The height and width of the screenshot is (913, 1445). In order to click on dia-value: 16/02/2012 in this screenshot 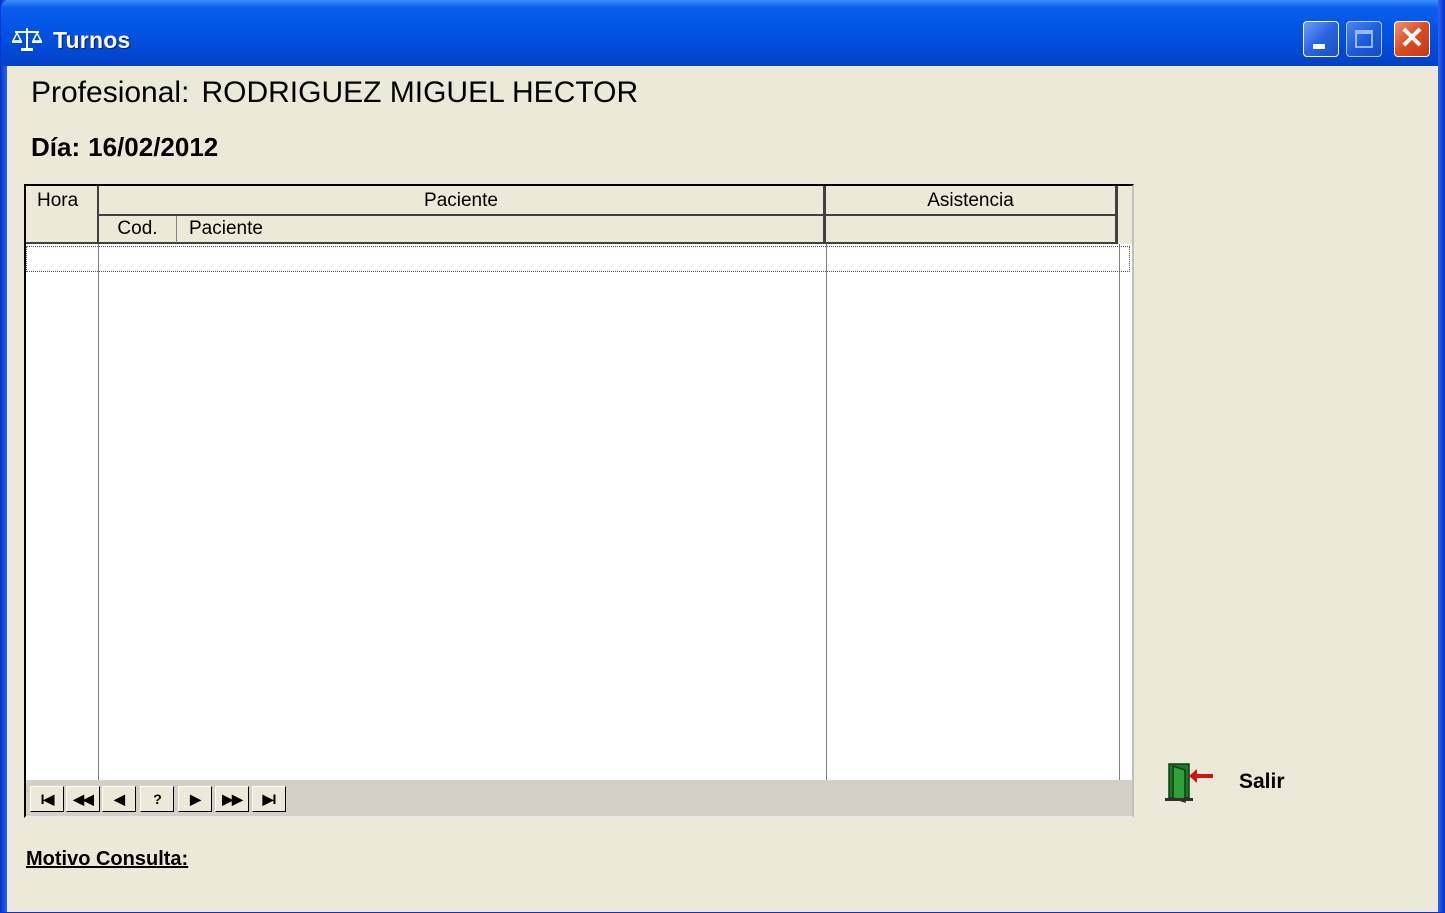, I will do `click(153, 147)`.